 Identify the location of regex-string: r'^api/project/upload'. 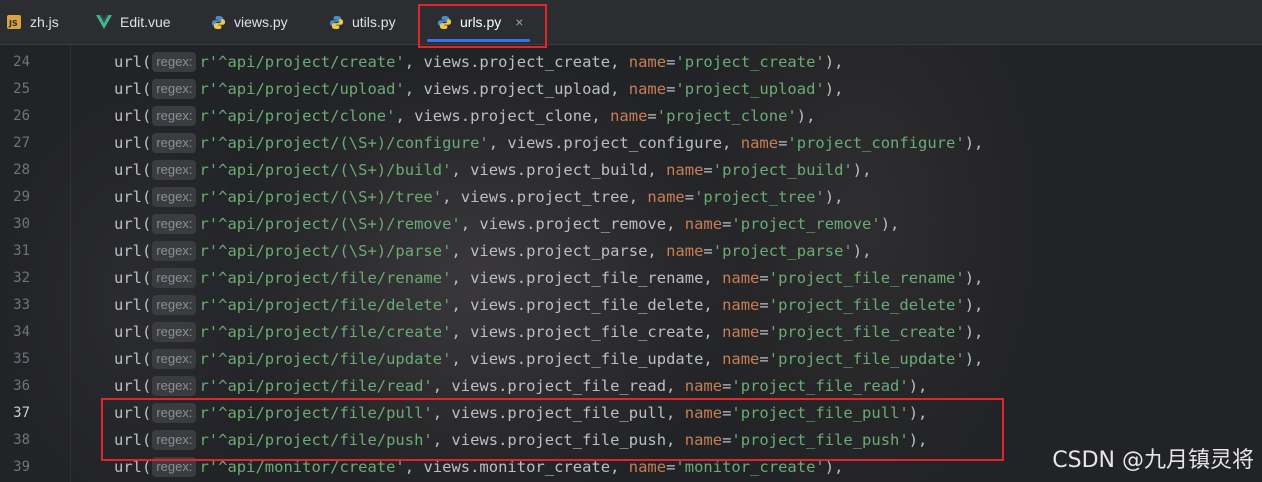
(302, 88).